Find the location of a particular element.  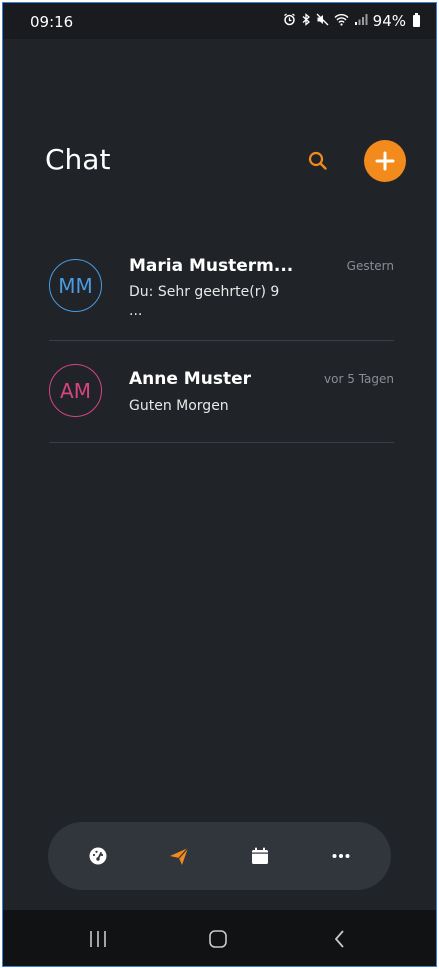

search-button is located at coordinates (318, 161).